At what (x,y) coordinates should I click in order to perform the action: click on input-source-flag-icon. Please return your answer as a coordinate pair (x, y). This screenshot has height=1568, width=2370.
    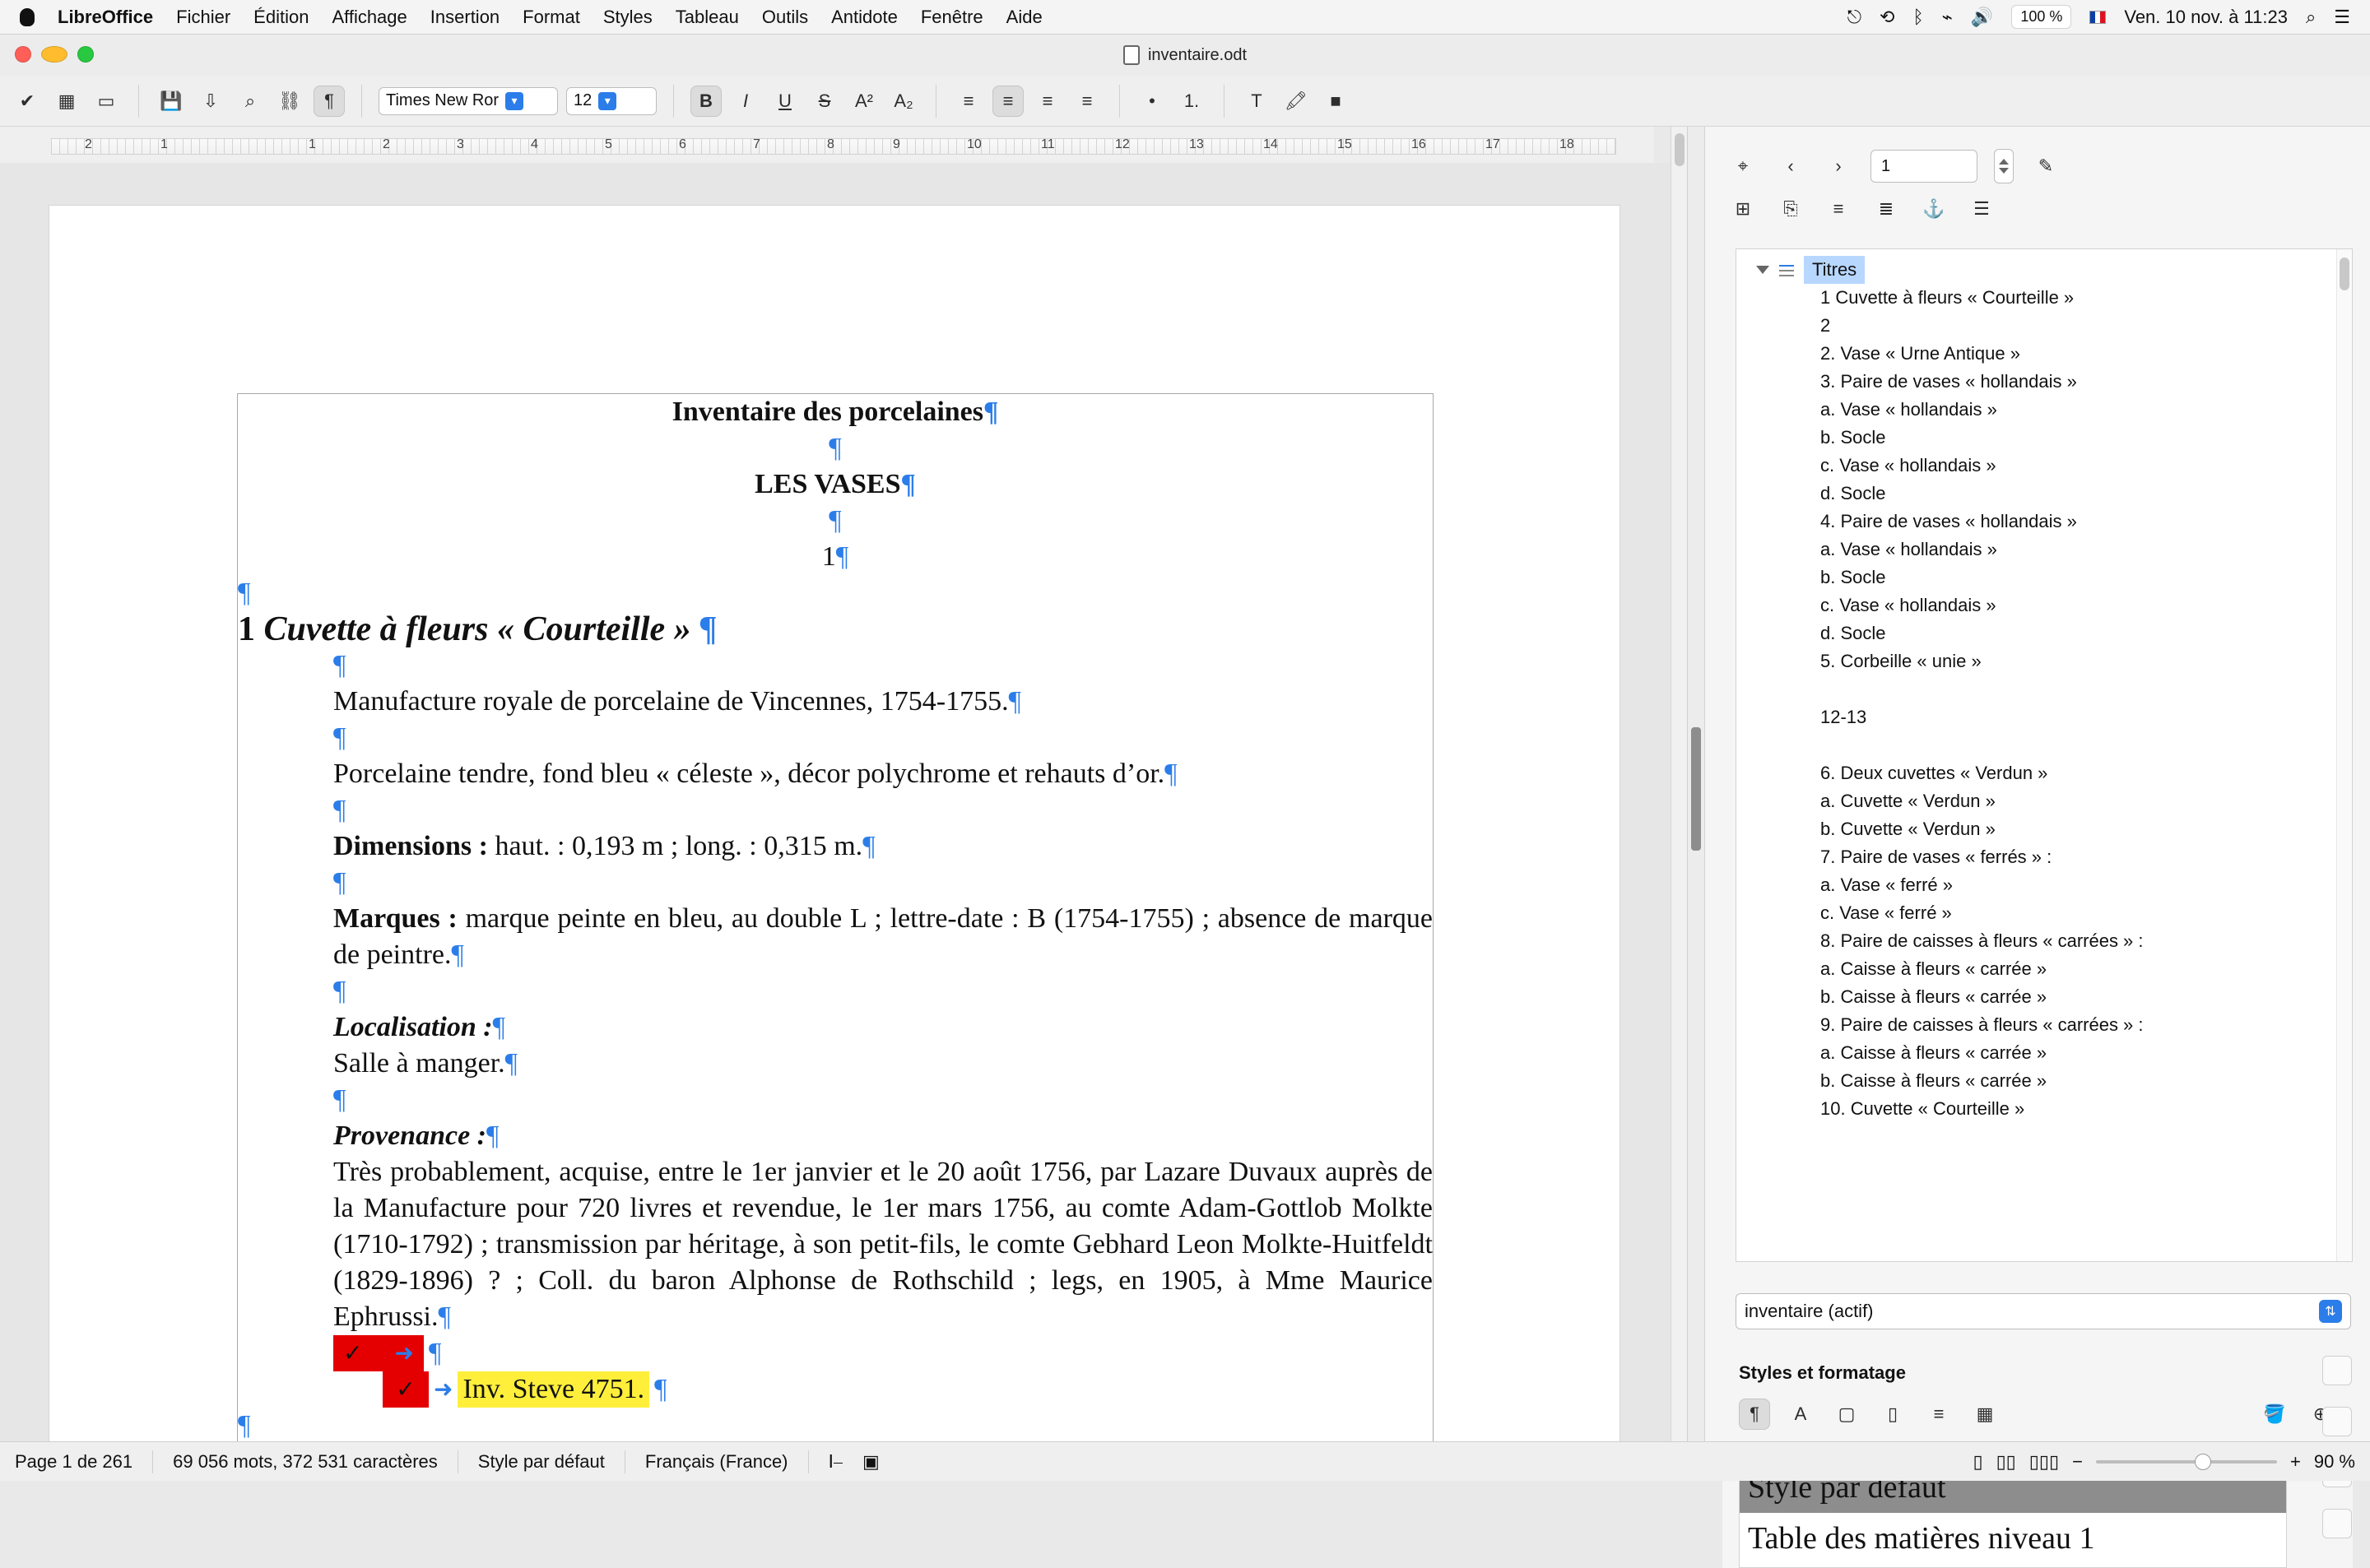
    Looking at the image, I should click on (2098, 17).